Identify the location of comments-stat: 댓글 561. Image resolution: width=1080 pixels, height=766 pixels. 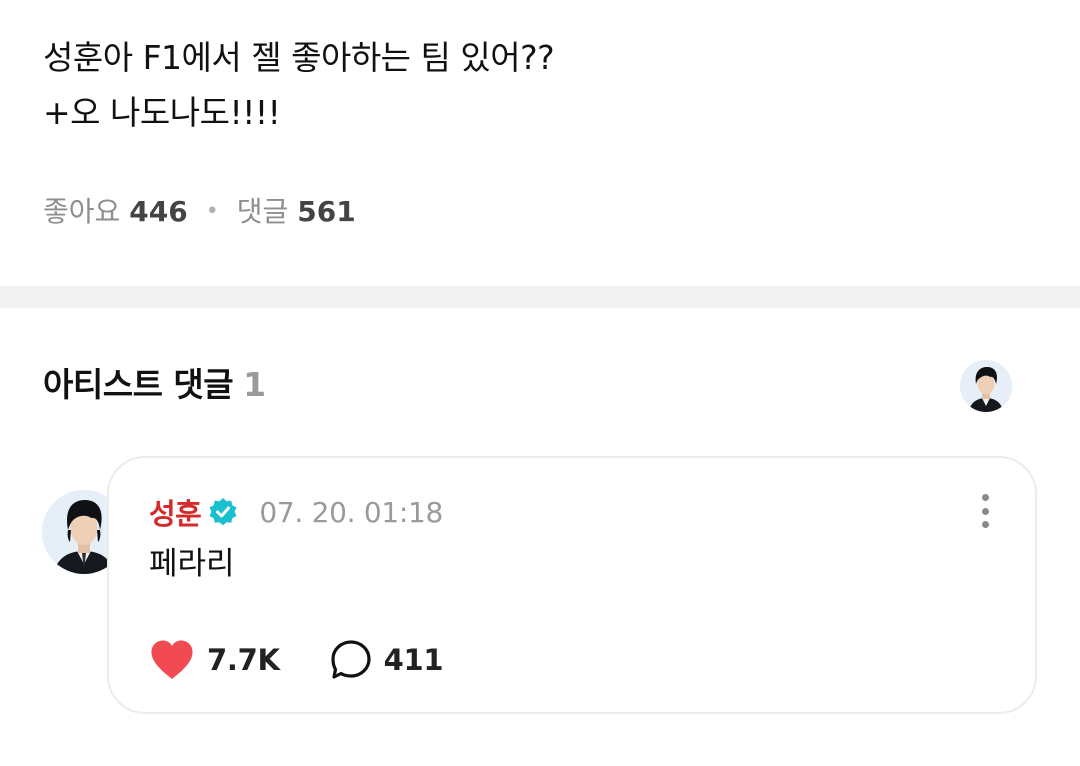
(296, 212).